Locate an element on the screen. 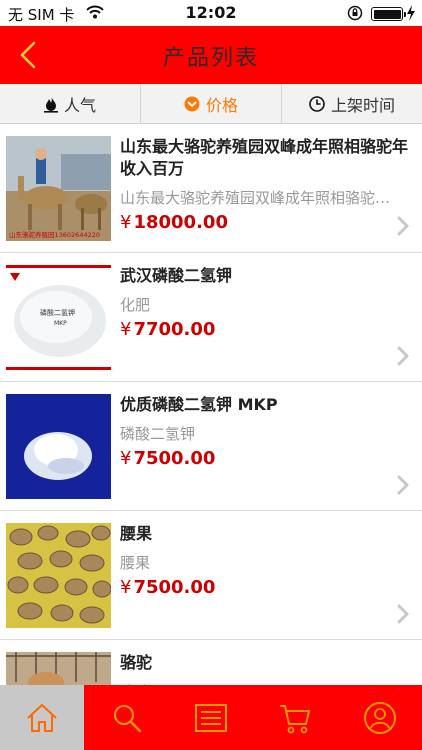 This screenshot has height=750, width=422. battery-icon is located at coordinates (388, 14).